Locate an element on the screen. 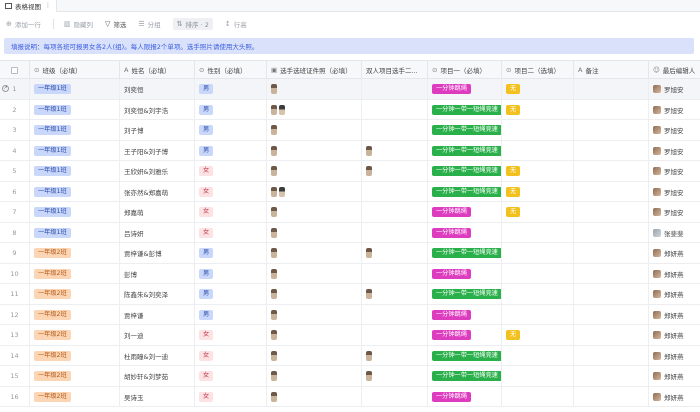  table-row: 13 一年级2班 刘一迪 女 一分钟跳绳 无 郑妍燕 is located at coordinates (350, 335).